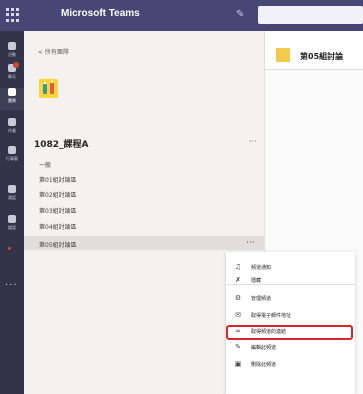  What do you see at coordinates (58, 244) in the screenshot?
I see `channel-item-selected: 第05組討論區` at bounding box center [58, 244].